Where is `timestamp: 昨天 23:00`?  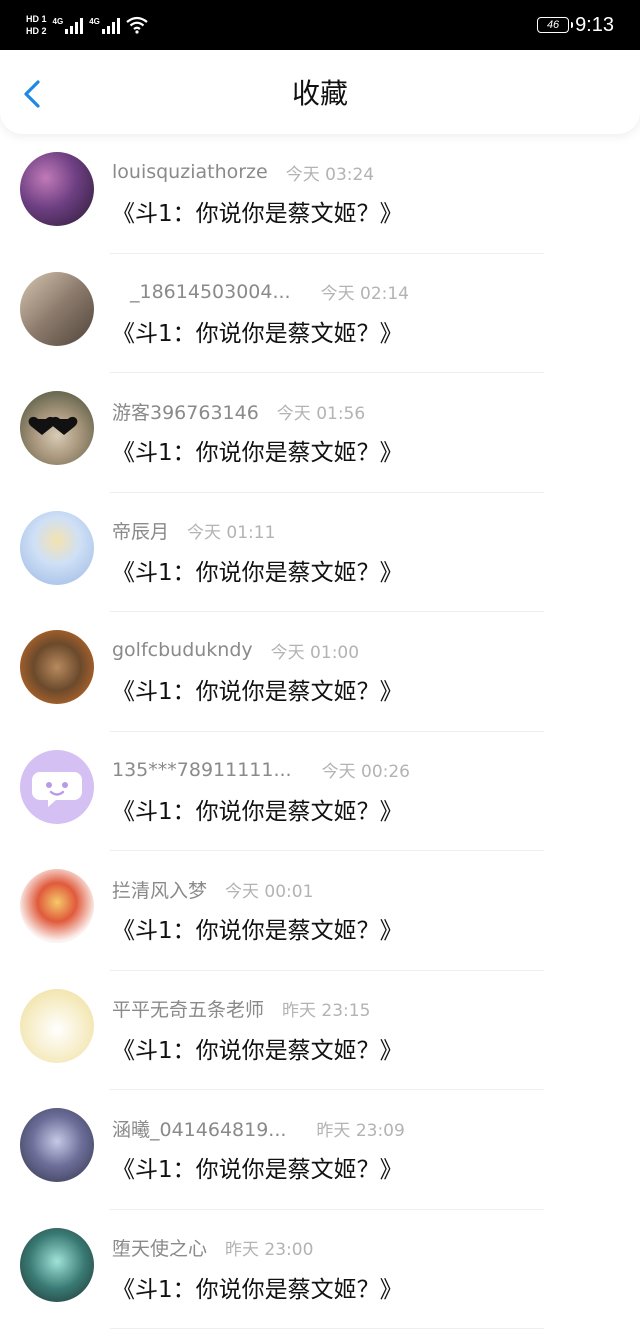 timestamp: 昨天 23:00 is located at coordinates (269, 1250).